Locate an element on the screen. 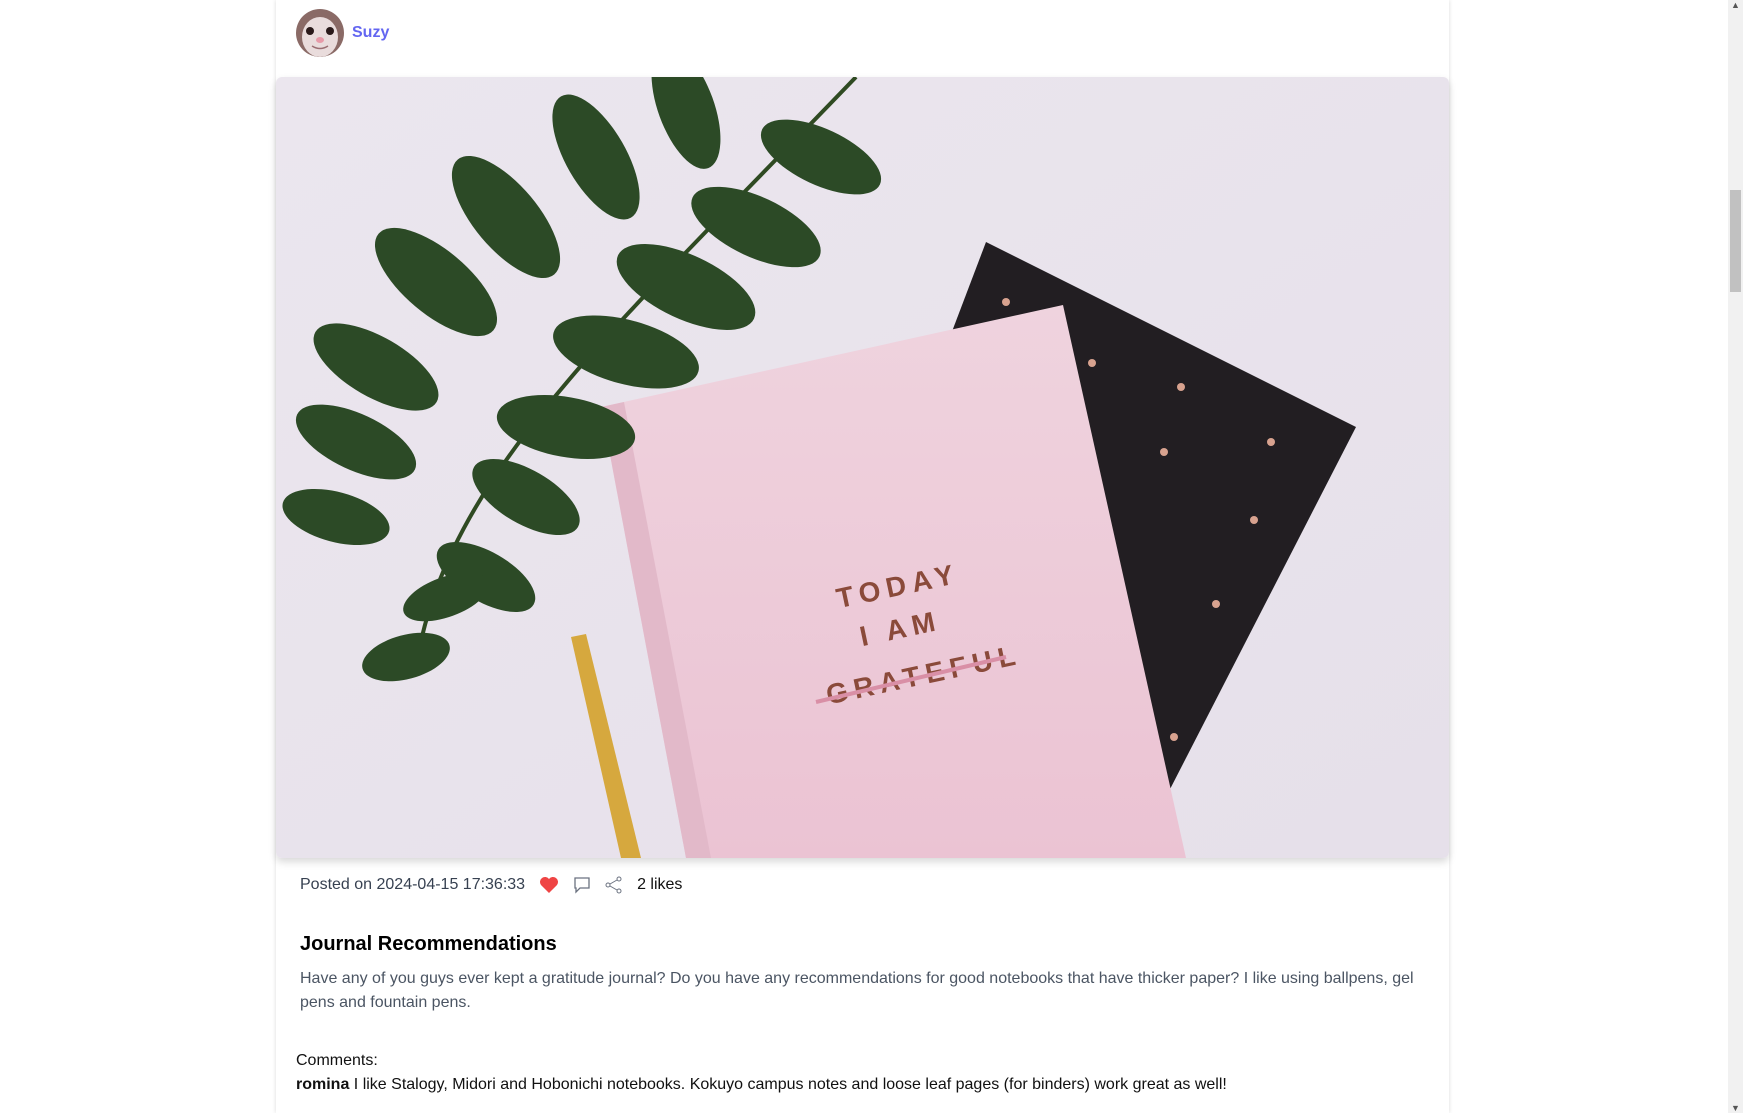 This screenshot has height=1113, width=1743. post-meta: Posted on 2024-04-15 17:36:33 2 likes is located at coordinates (491, 885).